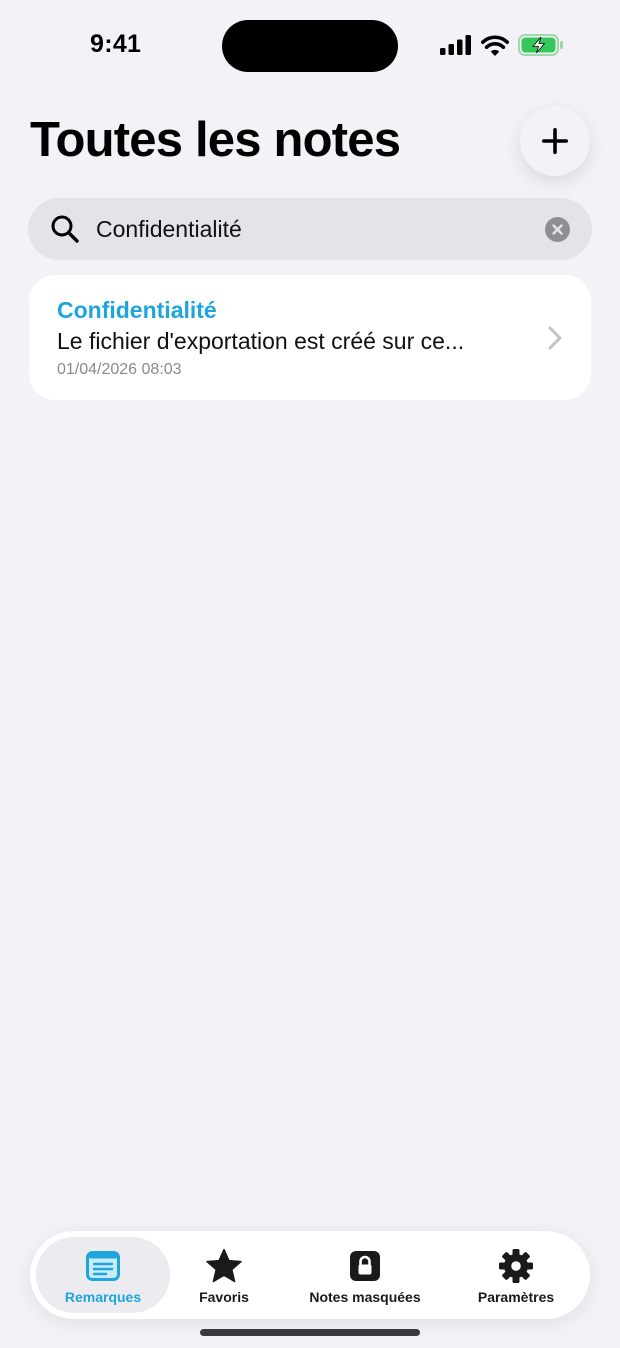  Describe the element at coordinates (137, 310) in the screenshot. I see `note-title: Confidentialité` at that location.